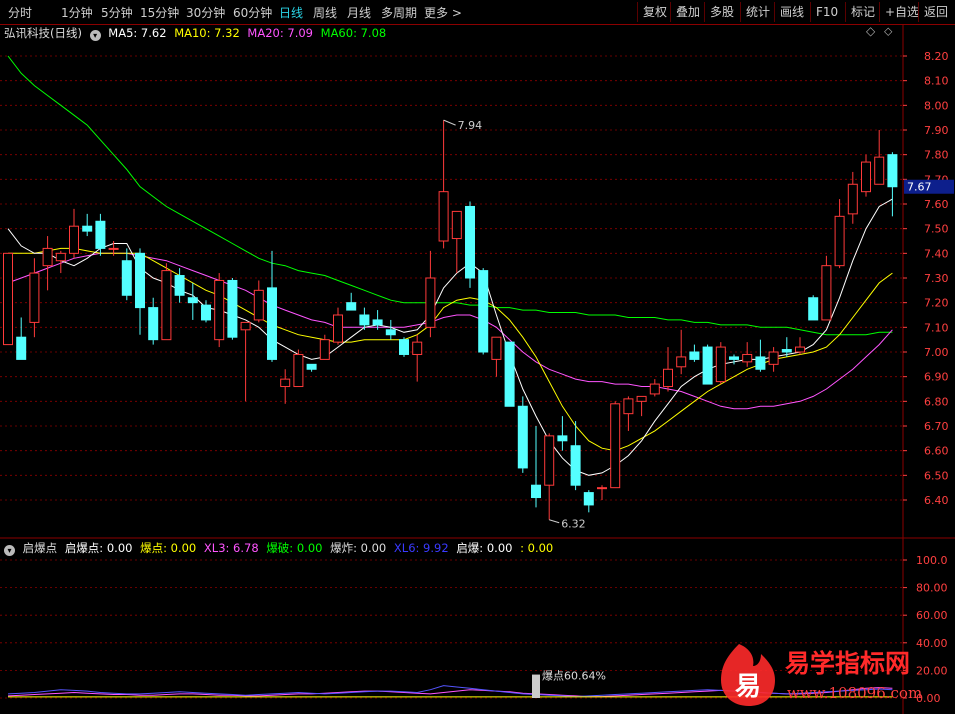 The image size is (955, 714). I want to click on stats-button: 统计, so click(757, 12).